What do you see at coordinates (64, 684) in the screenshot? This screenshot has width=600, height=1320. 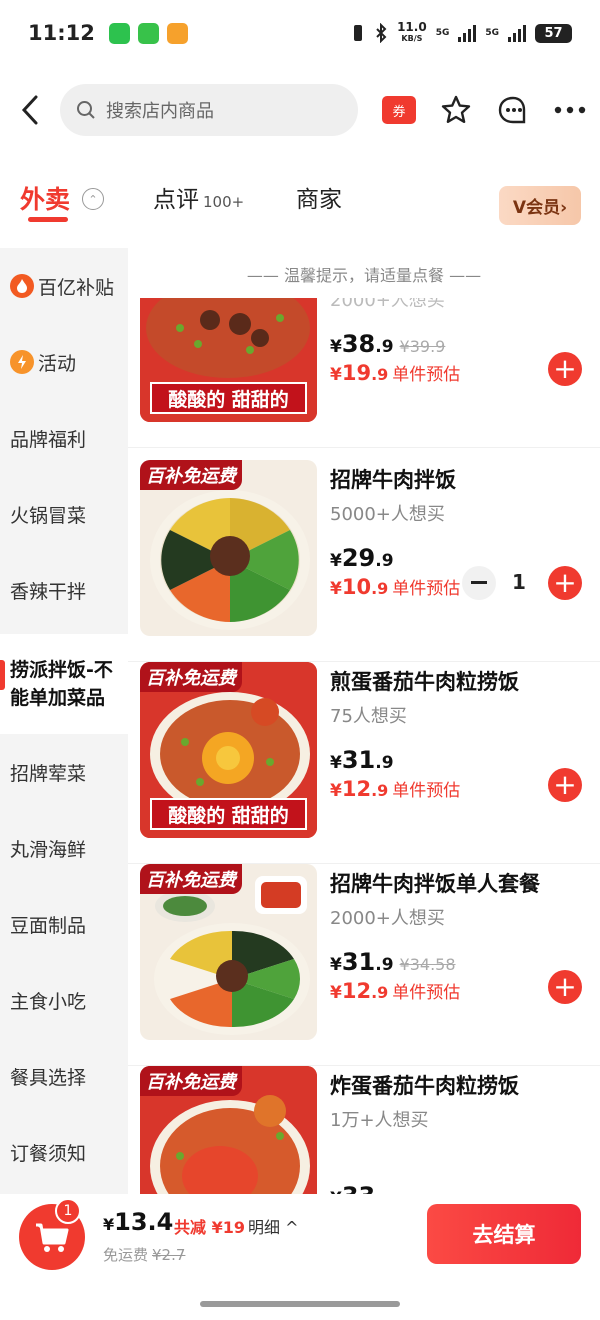 I see `sidebar-item-laopai: 捞派拌饭-不能单加菜品` at bounding box center [64, 684].